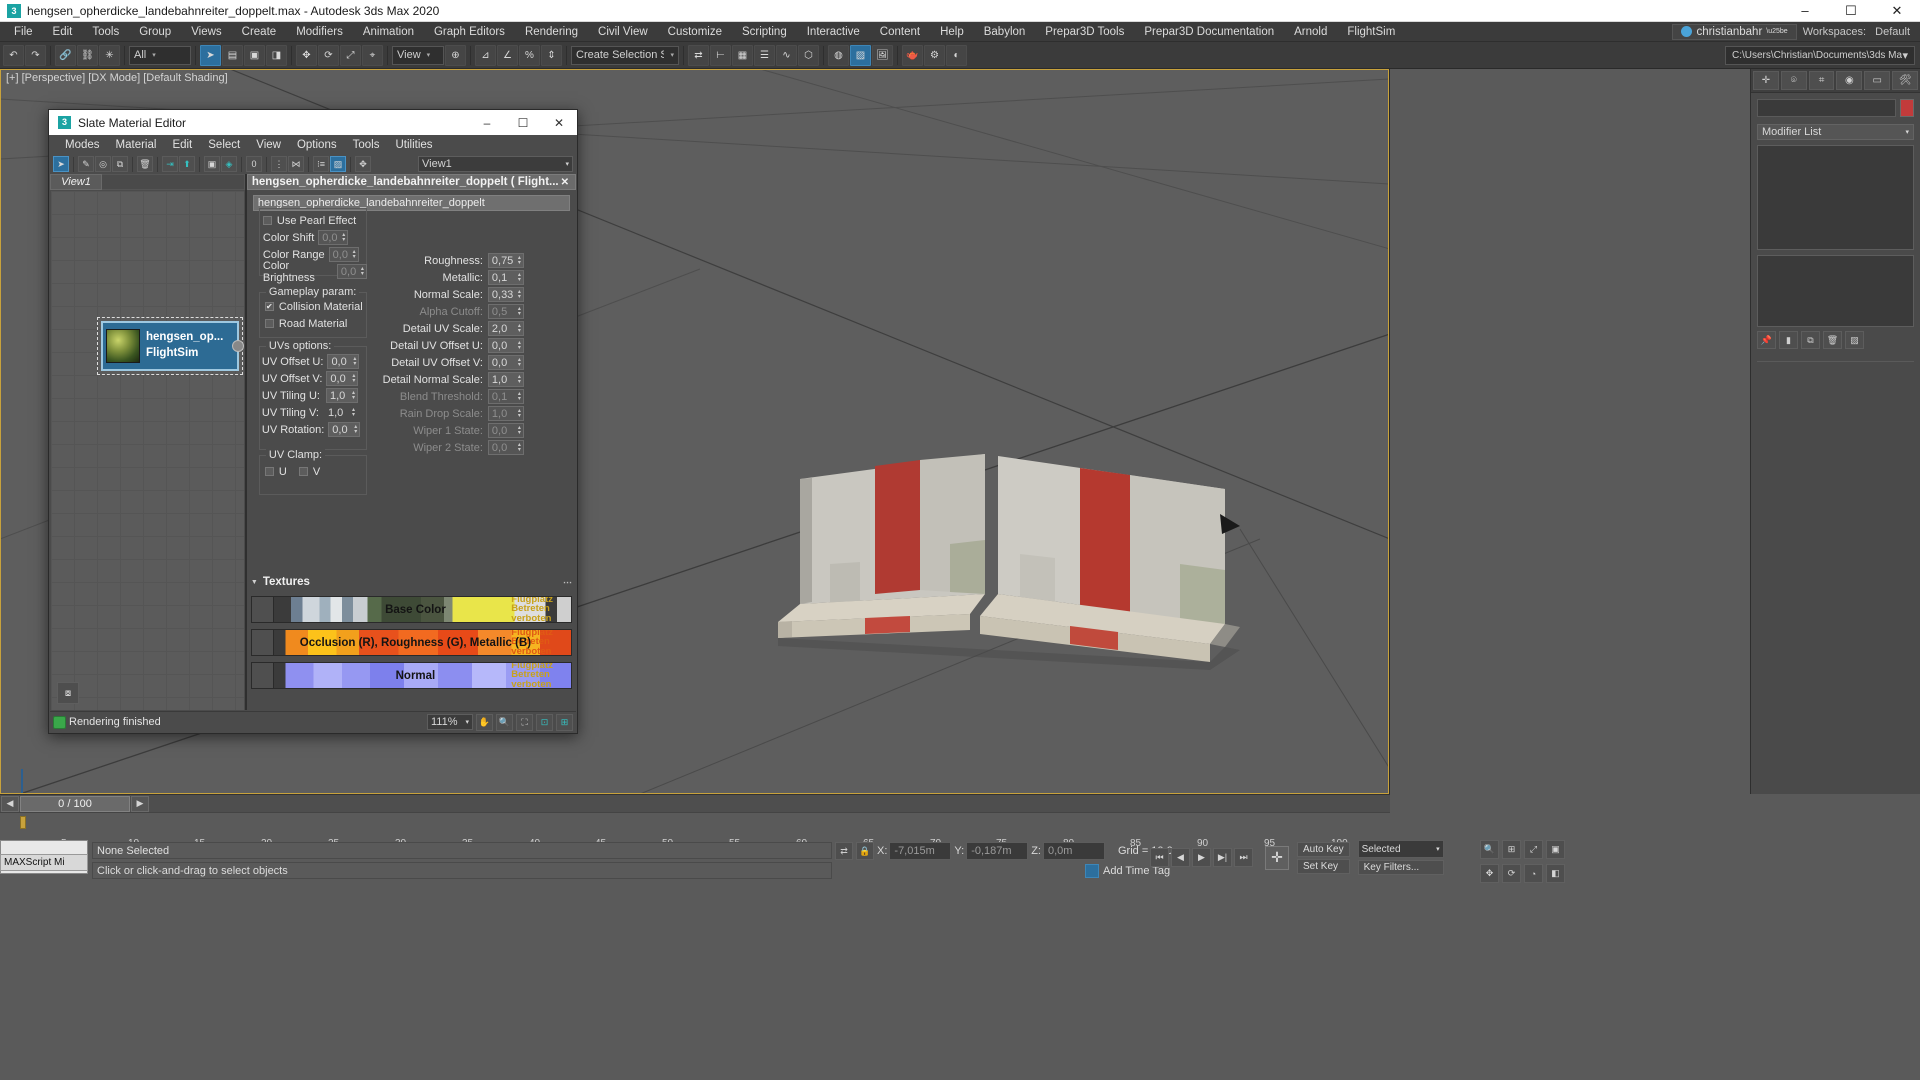  Describe the element at coordinates (136, 145) in the screenshot. I see `sme-menu-material: Material` at that location.